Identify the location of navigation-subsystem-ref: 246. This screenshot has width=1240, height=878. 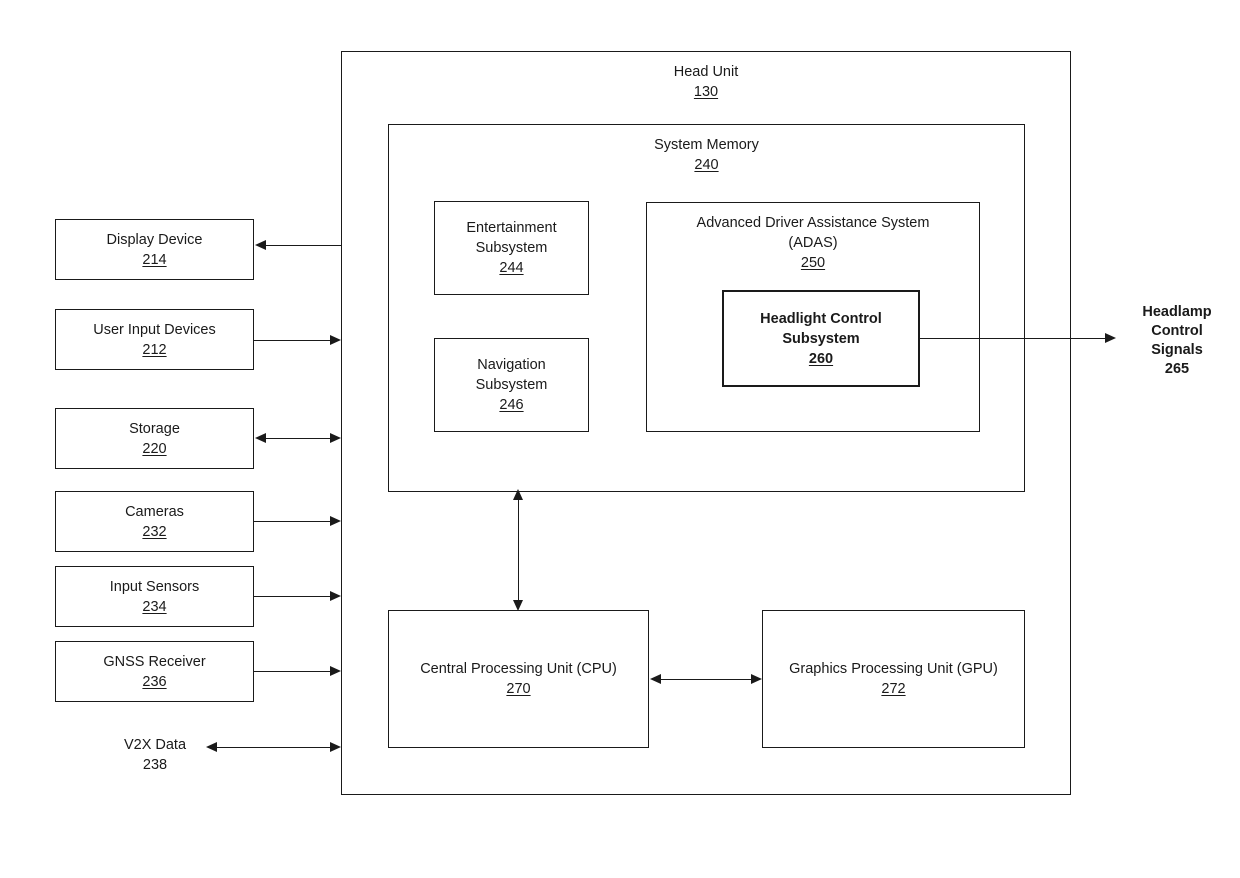
(511, 405).